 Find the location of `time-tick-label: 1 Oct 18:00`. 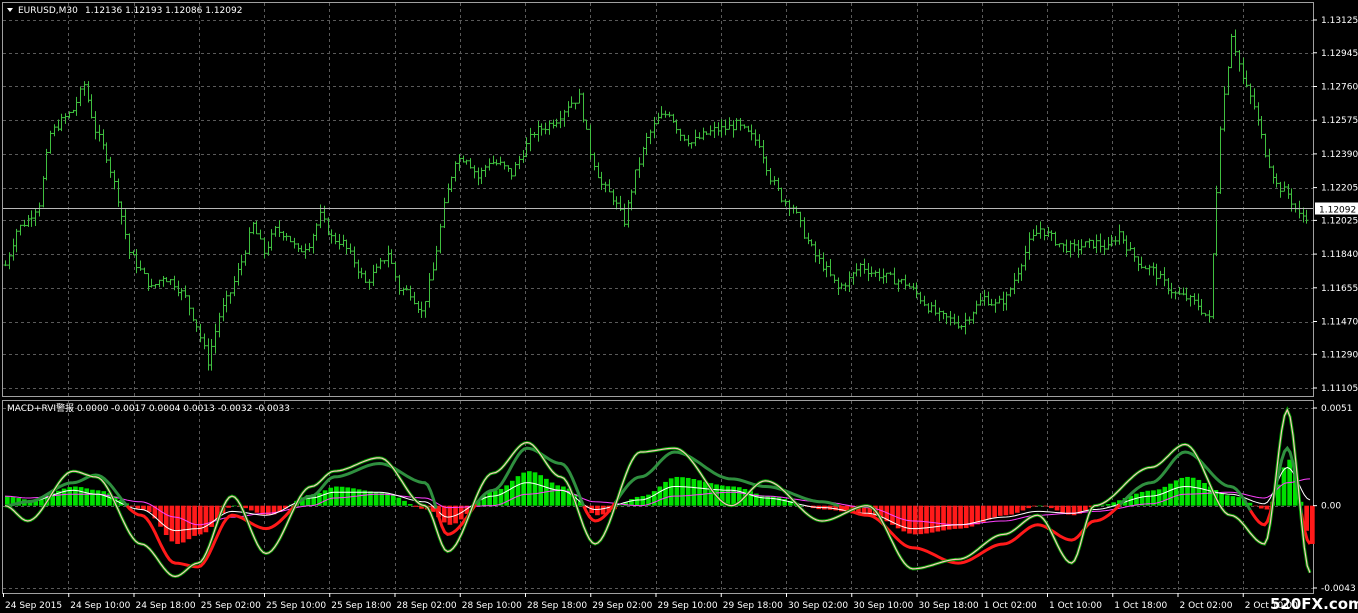

time-tick-label: 1 Oct 18:00 is located at coordinates (1140, 606).